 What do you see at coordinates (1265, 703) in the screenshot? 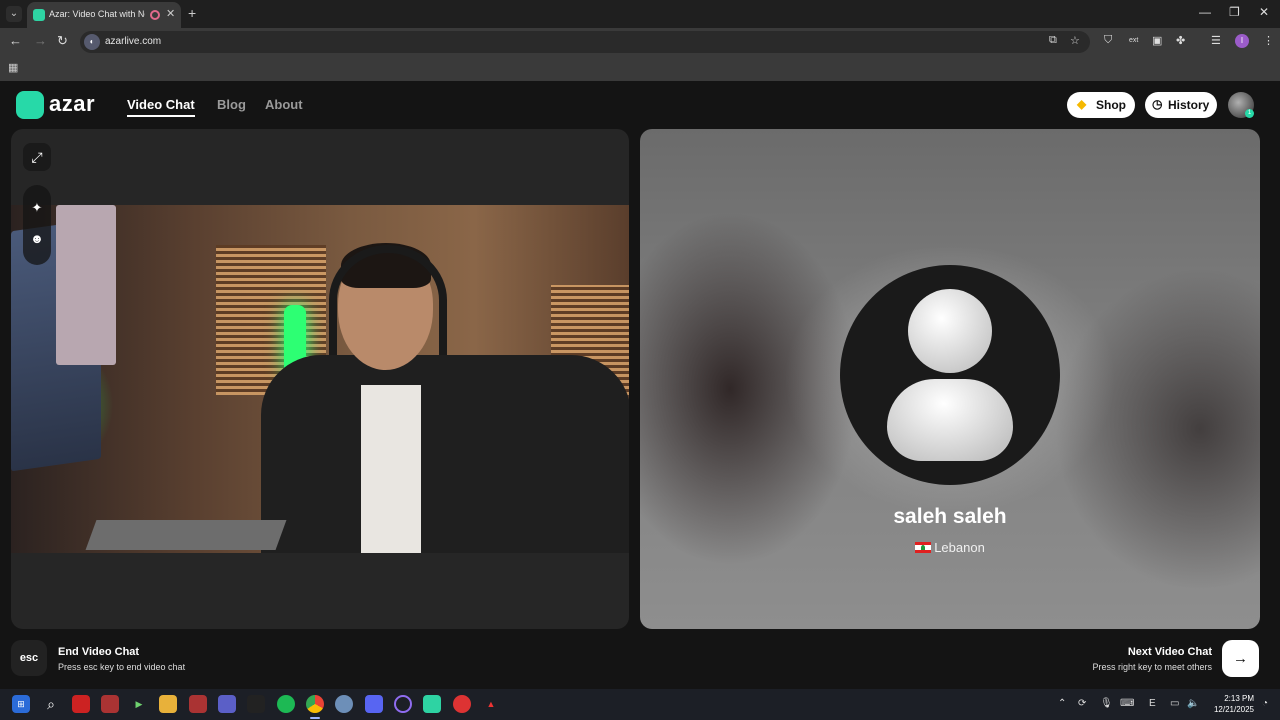
I see `notification-icon: ◔` at bounding box center [1265, 703].